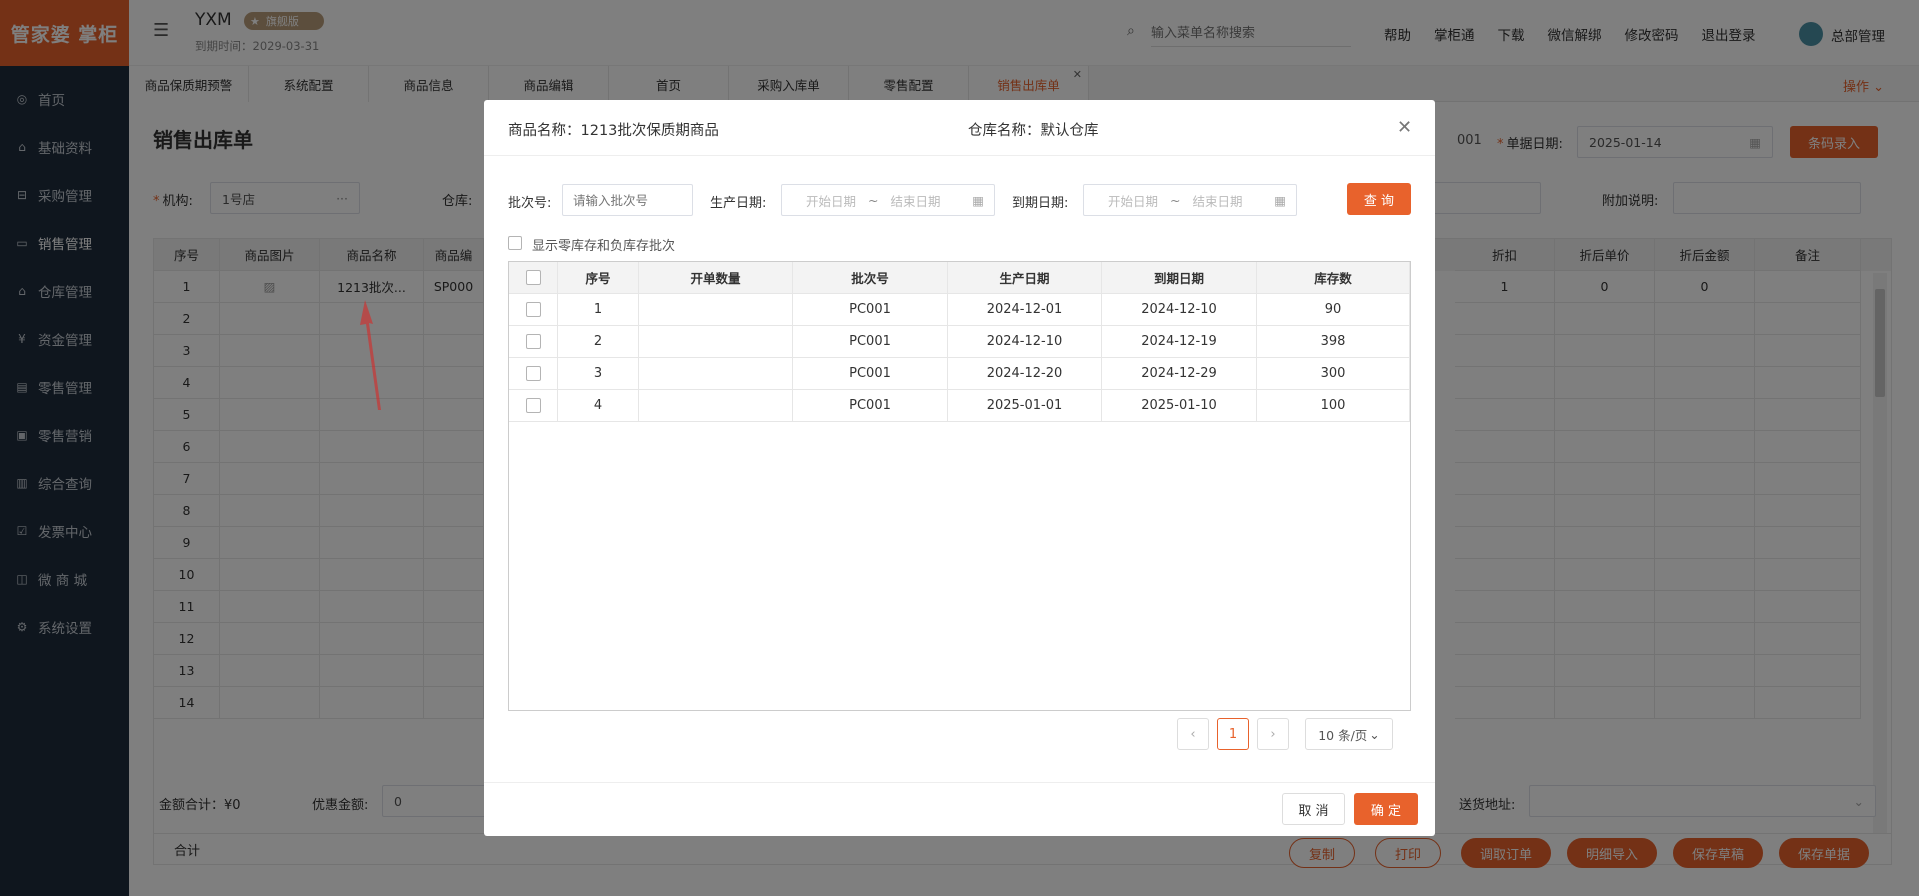 Image resolution: width=1919 pixels, height=896 pixels. Describe the element at coordinates (1179, 406) in the screenshot. I see `table-cell: 2025-01-10` at that location.